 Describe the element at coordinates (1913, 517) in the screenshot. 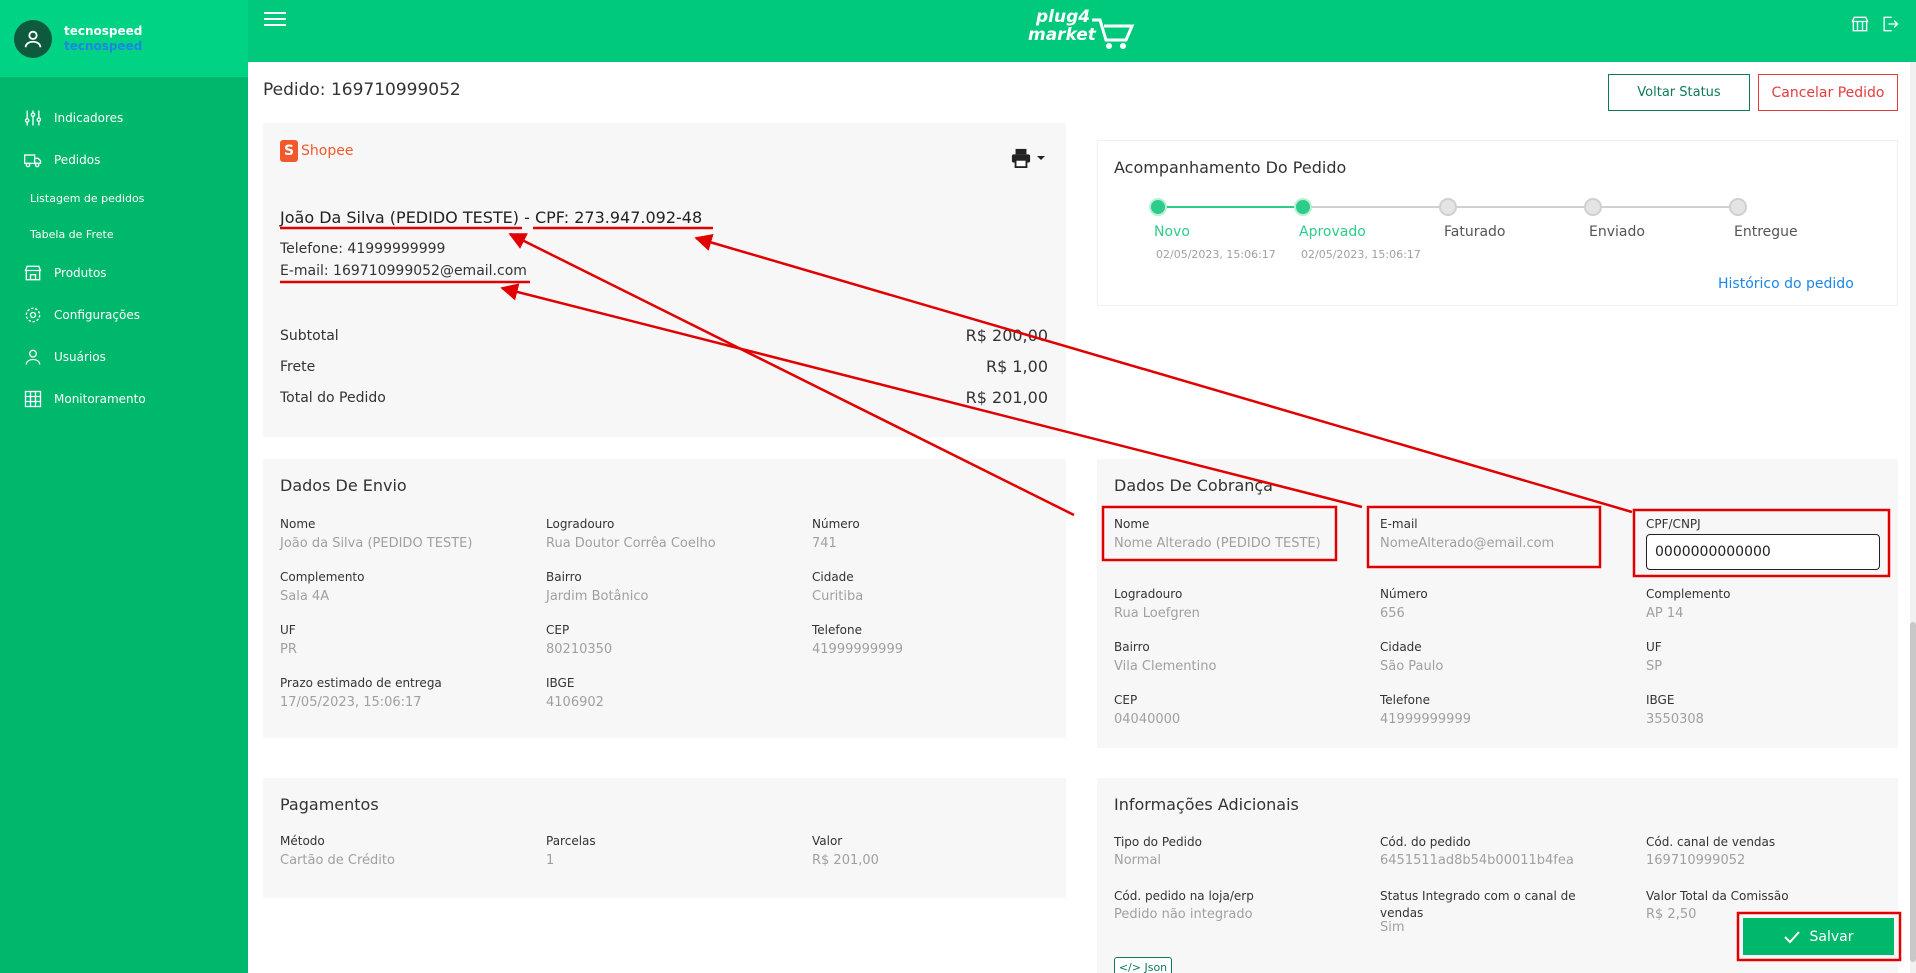

I see `page-scrollbar` at that location.